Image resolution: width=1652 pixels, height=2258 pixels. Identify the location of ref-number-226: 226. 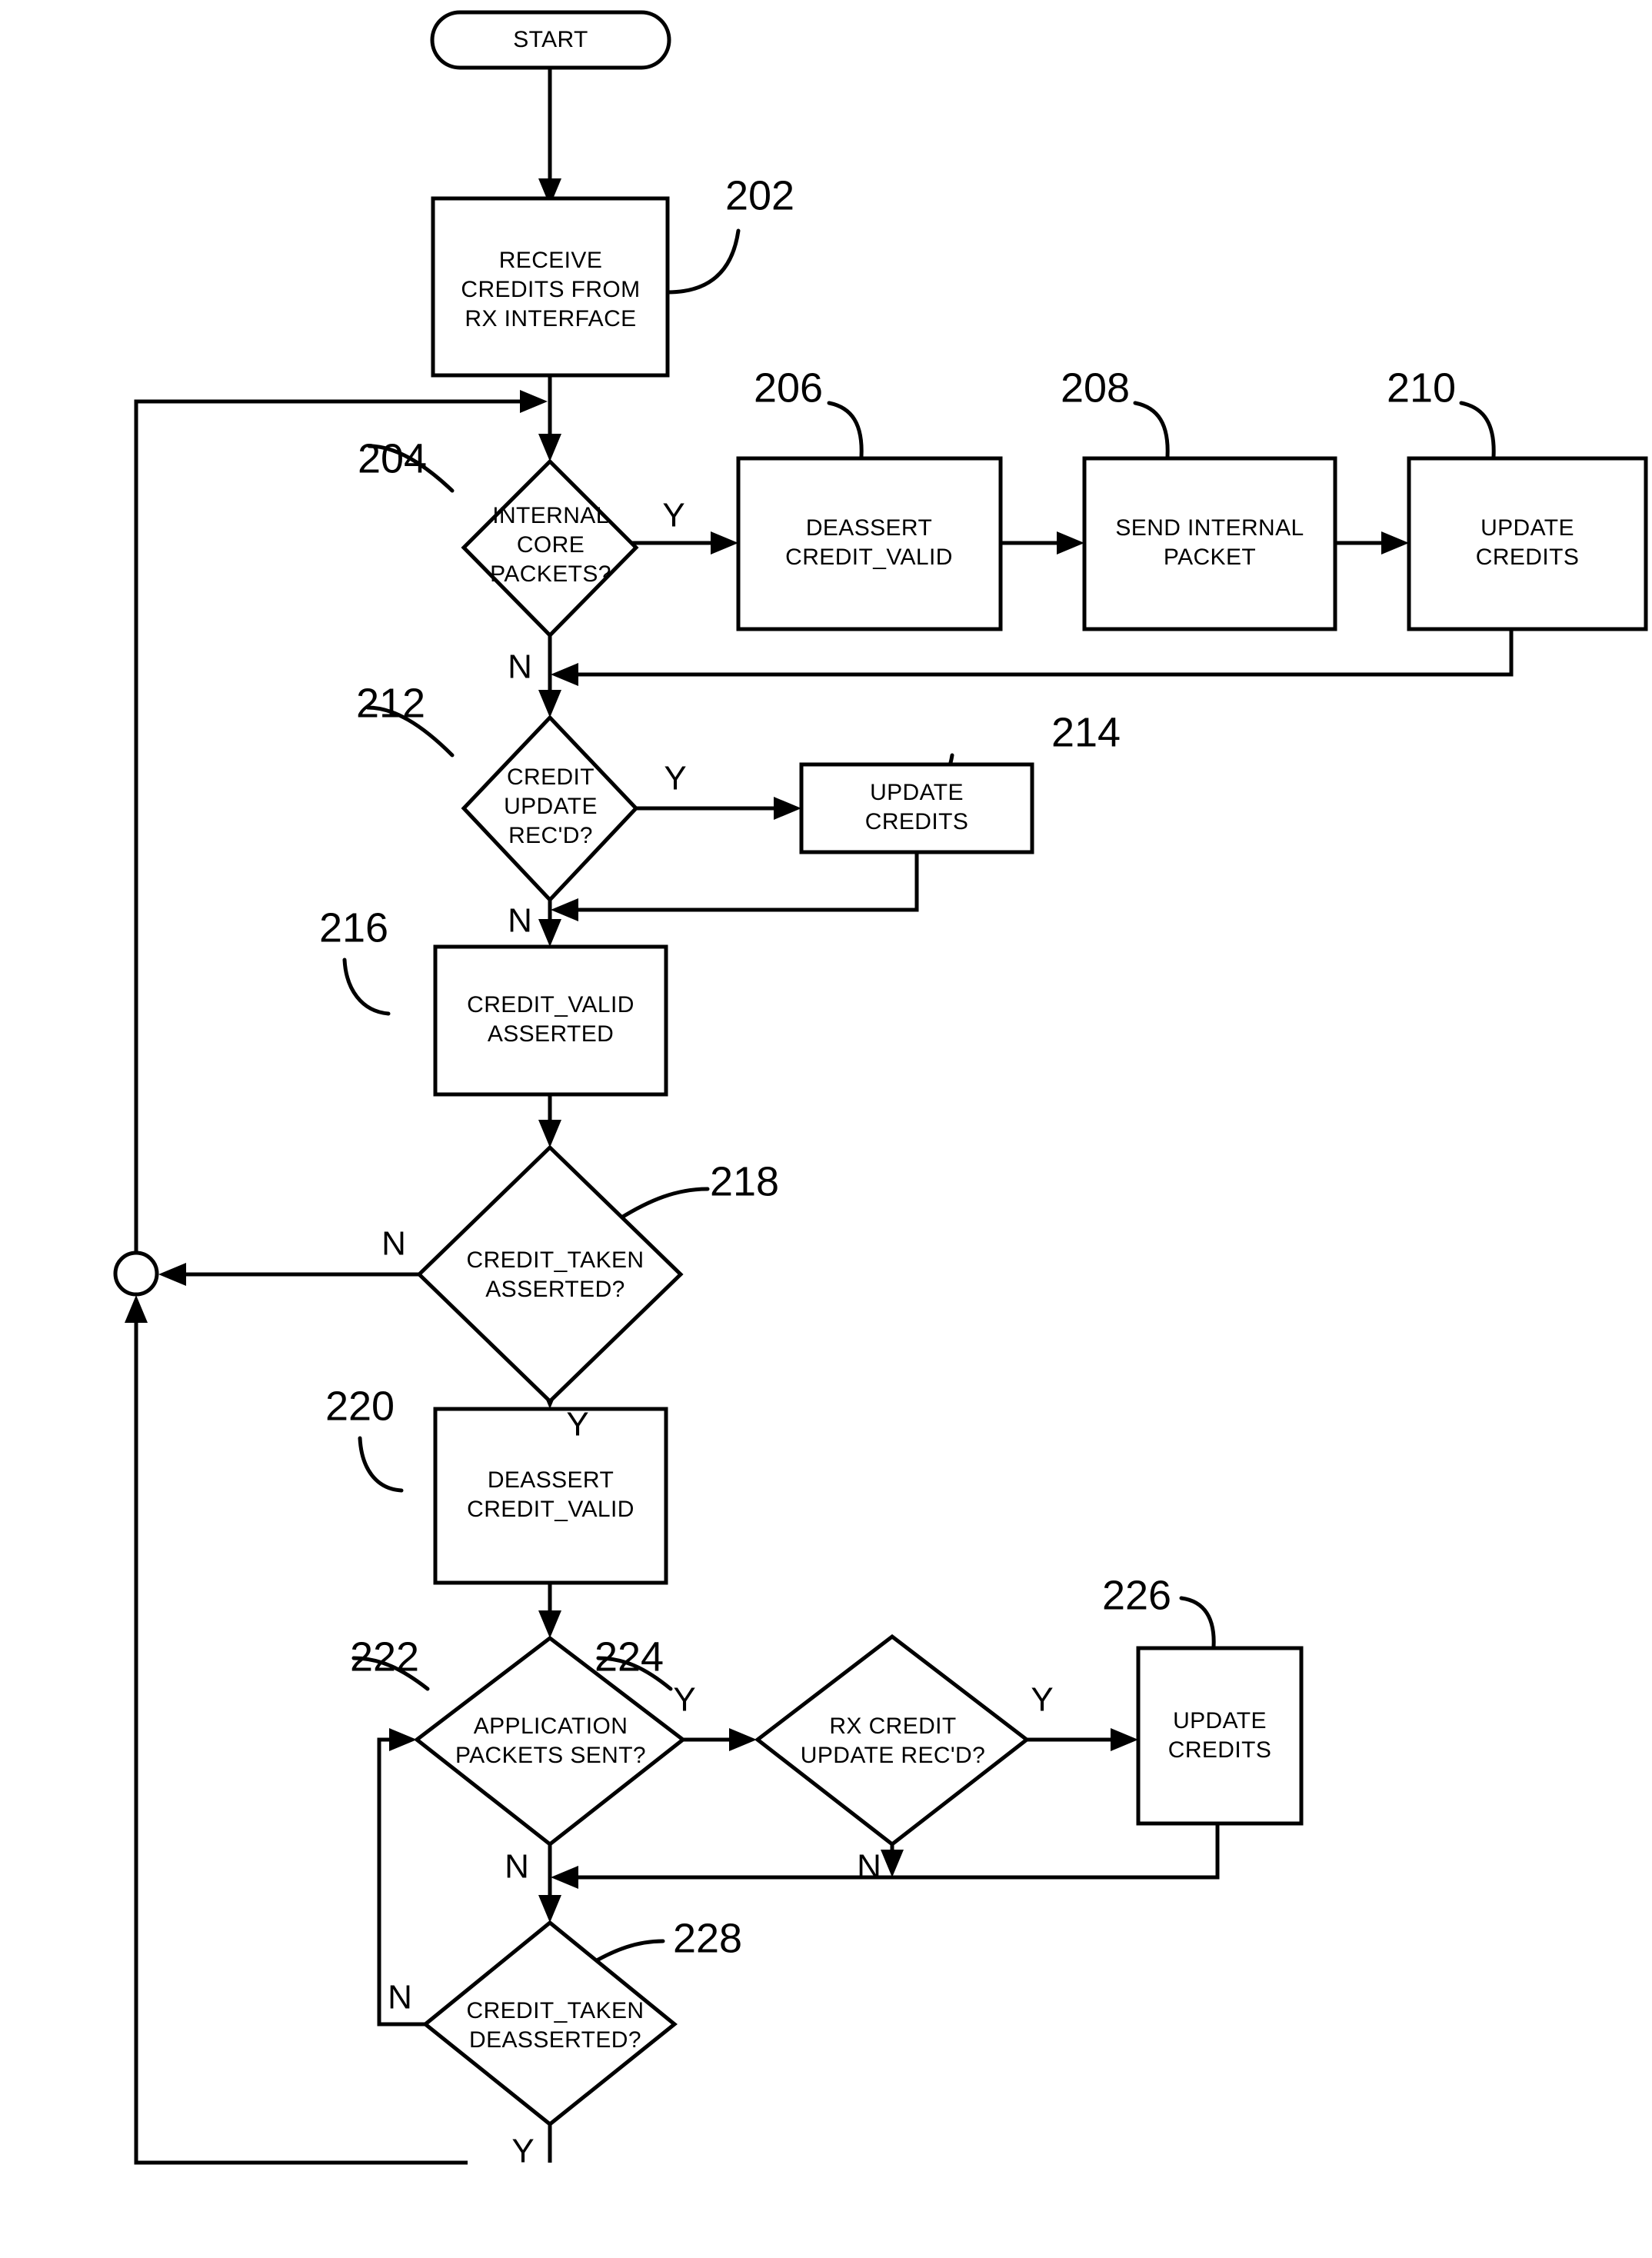
(1136, 1595).